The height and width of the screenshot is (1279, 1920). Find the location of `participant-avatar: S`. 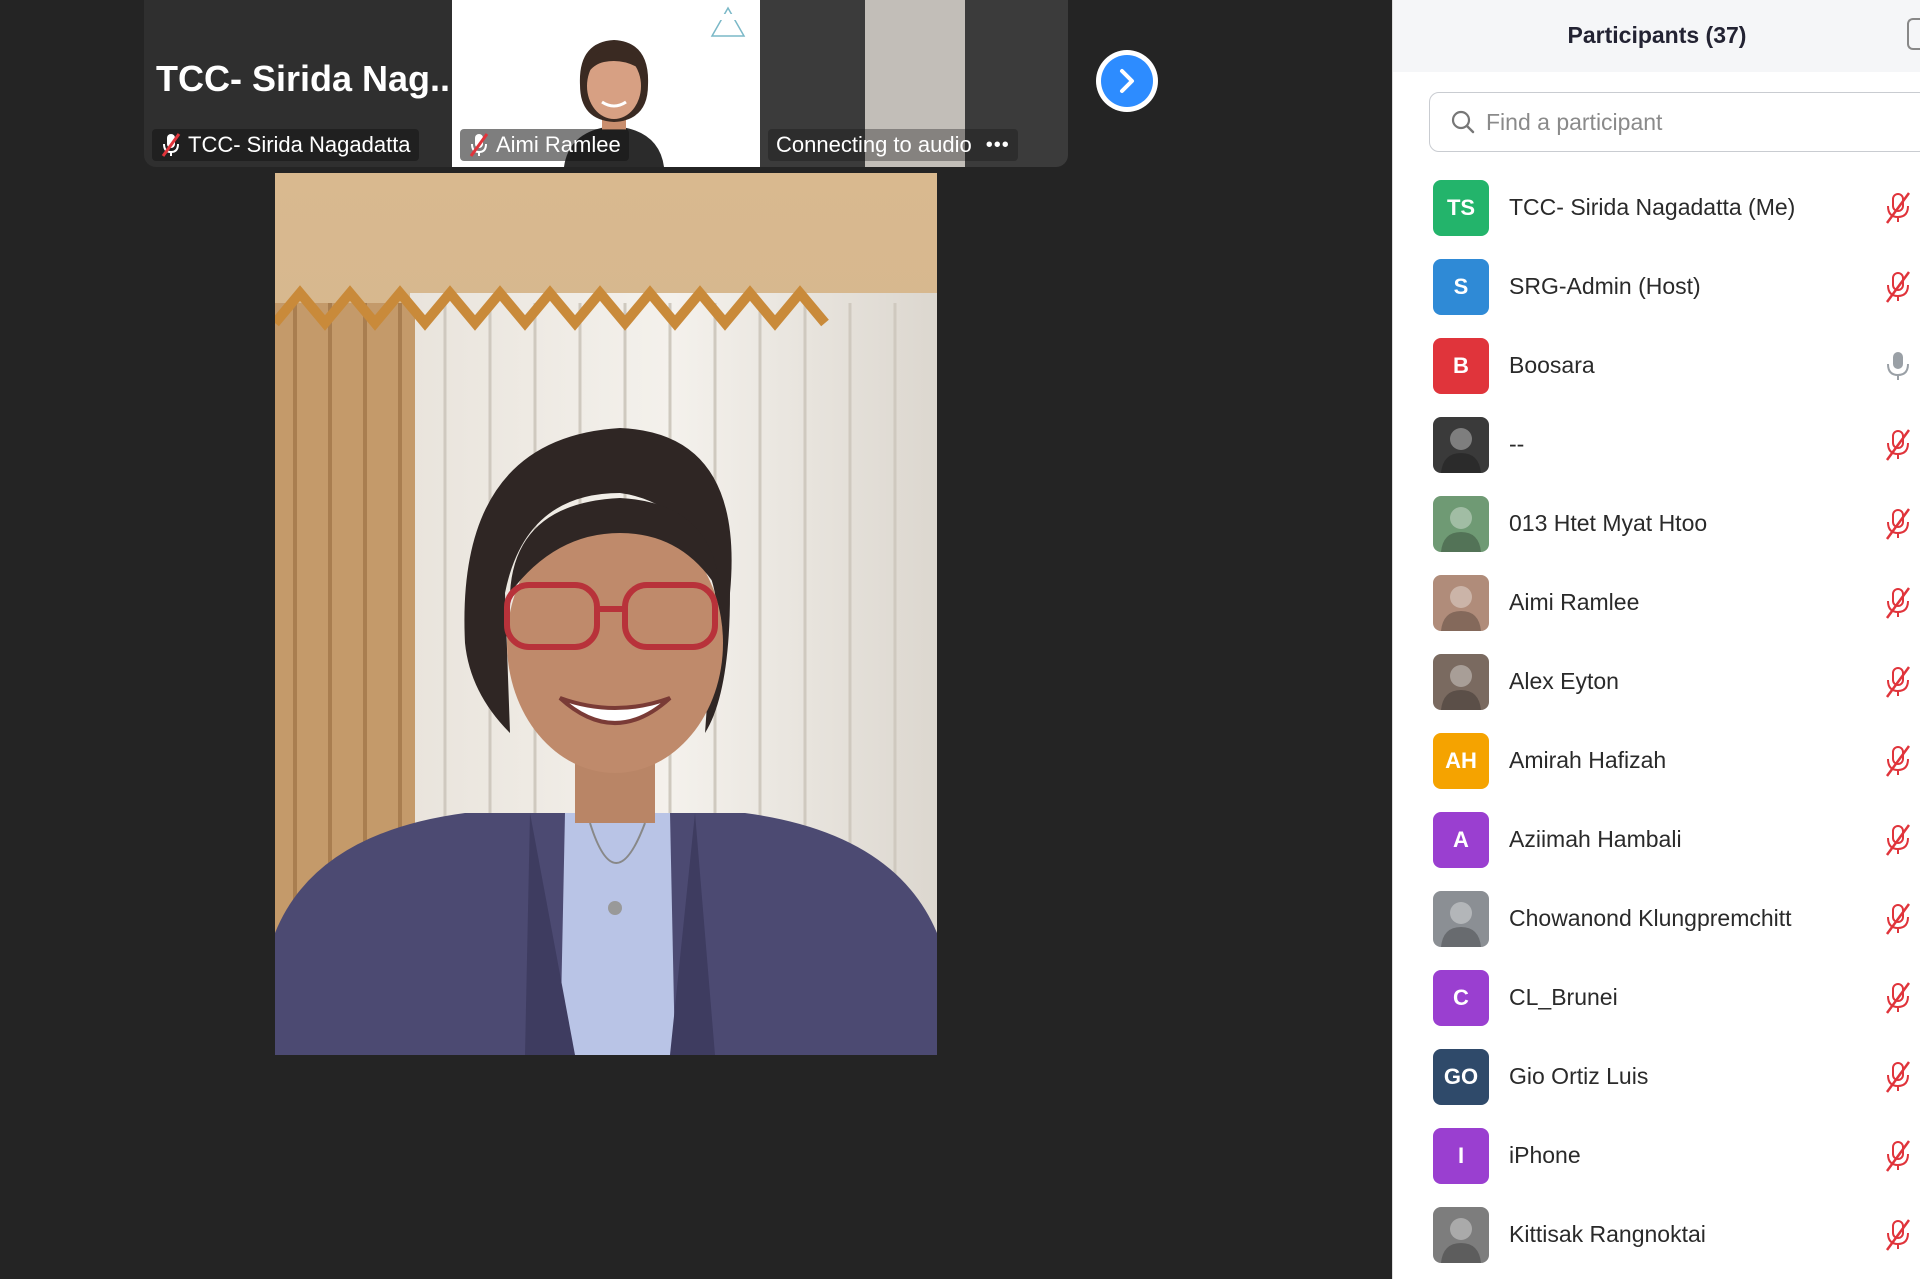

participant-avatar: S is located at coordinates (1461, 286).